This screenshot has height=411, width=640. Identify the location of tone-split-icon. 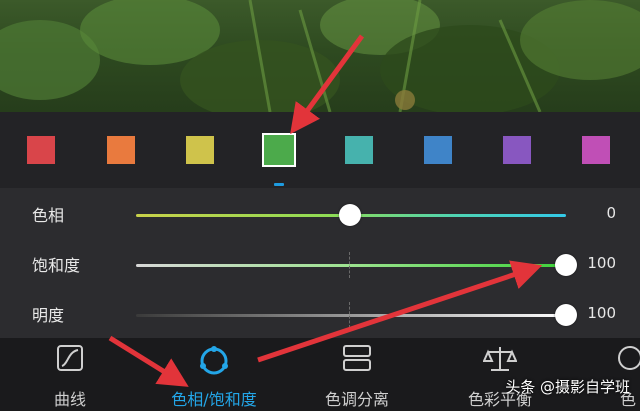
(357, 358).